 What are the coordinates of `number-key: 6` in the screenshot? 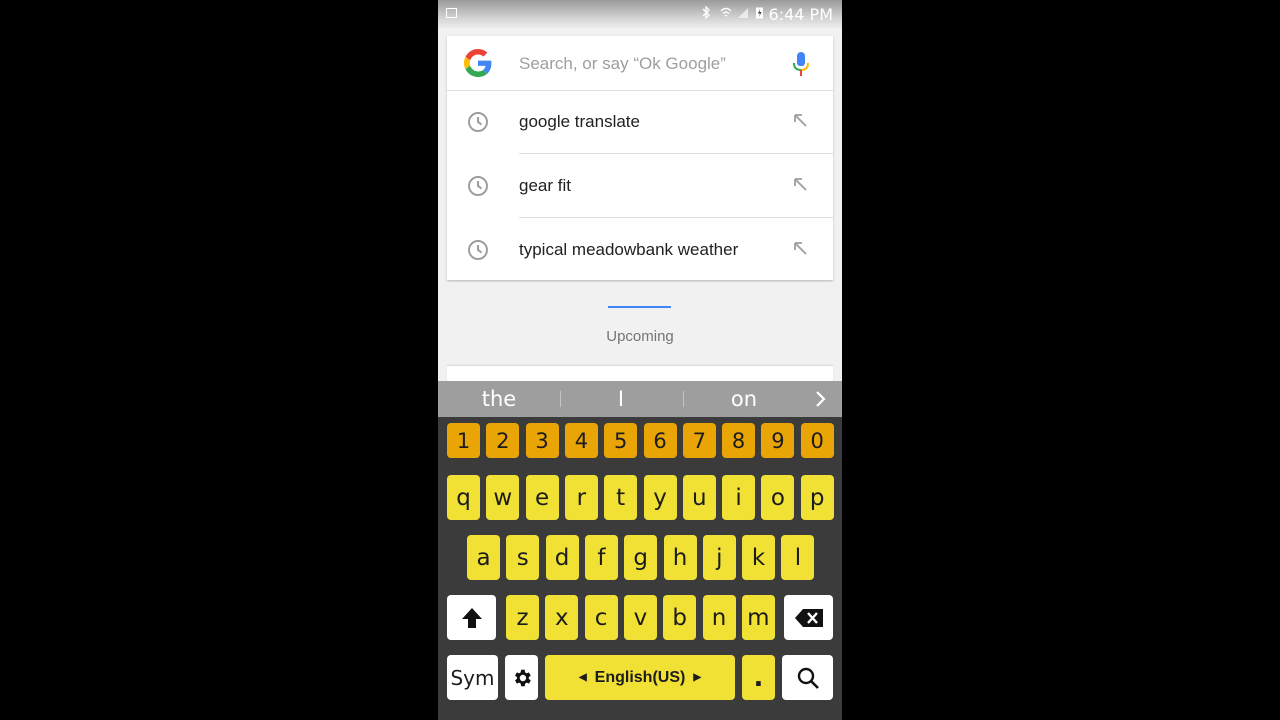 It's located at (660, 440).